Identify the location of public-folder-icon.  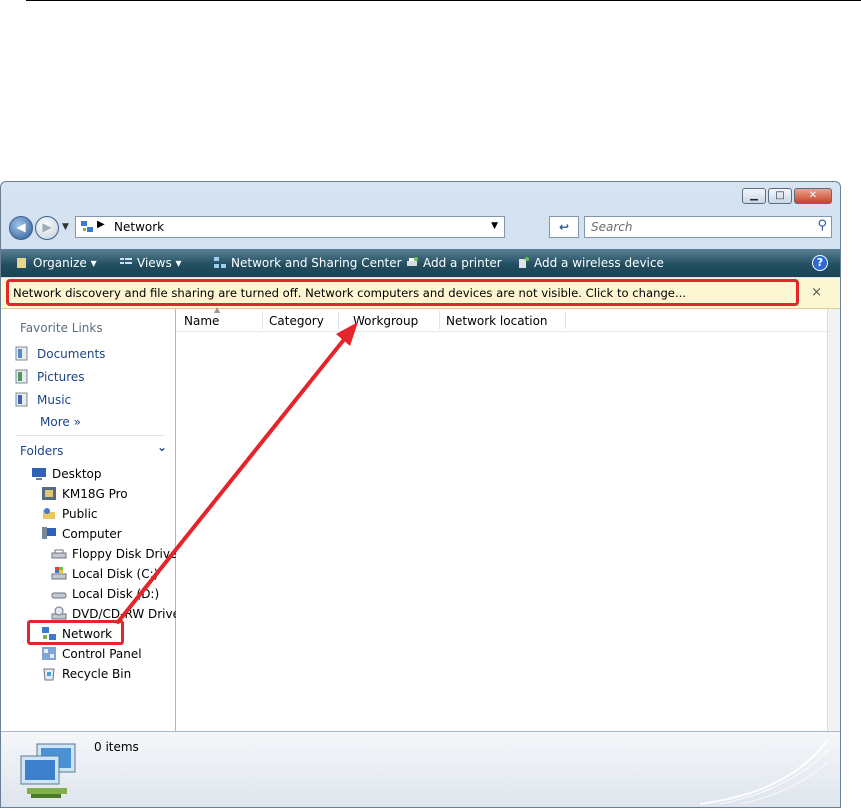
(49, 513).